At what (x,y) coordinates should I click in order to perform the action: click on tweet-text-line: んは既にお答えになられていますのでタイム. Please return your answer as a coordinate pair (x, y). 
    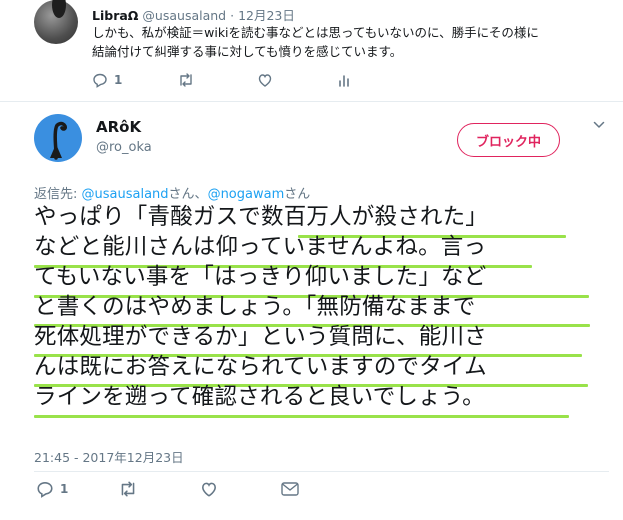
    Looking at the image, I should click on (260, 367).